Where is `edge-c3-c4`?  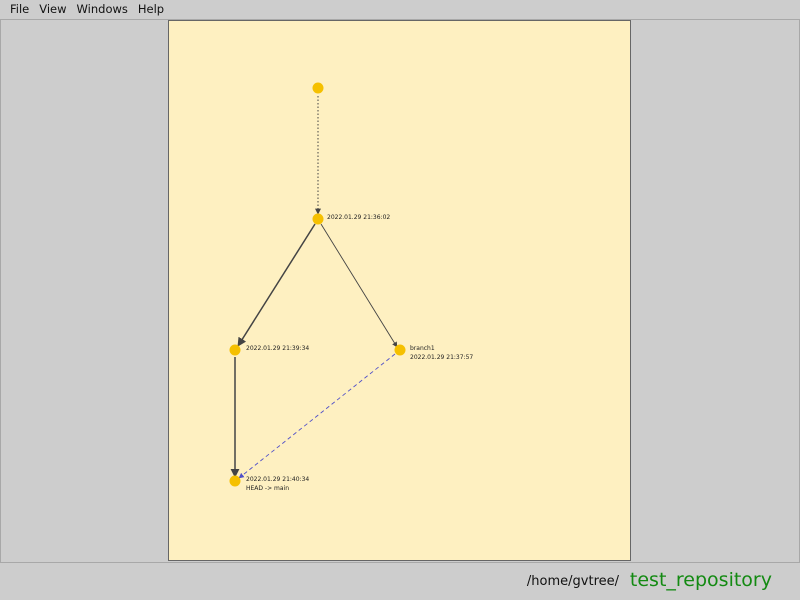
edge-c3-c4 is located at coordinates (317, 416).